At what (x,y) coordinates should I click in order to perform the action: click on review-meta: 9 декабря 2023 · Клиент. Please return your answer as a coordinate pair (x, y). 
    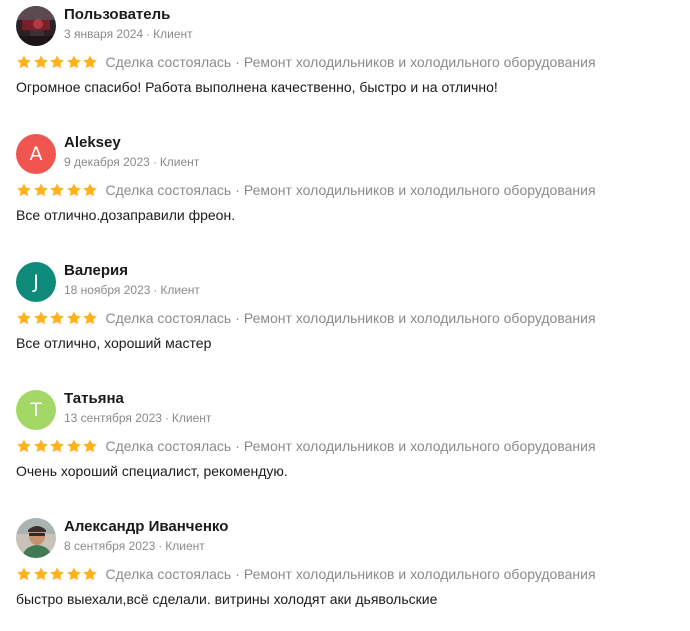
    Looking at the image, I should click on (131, 162).